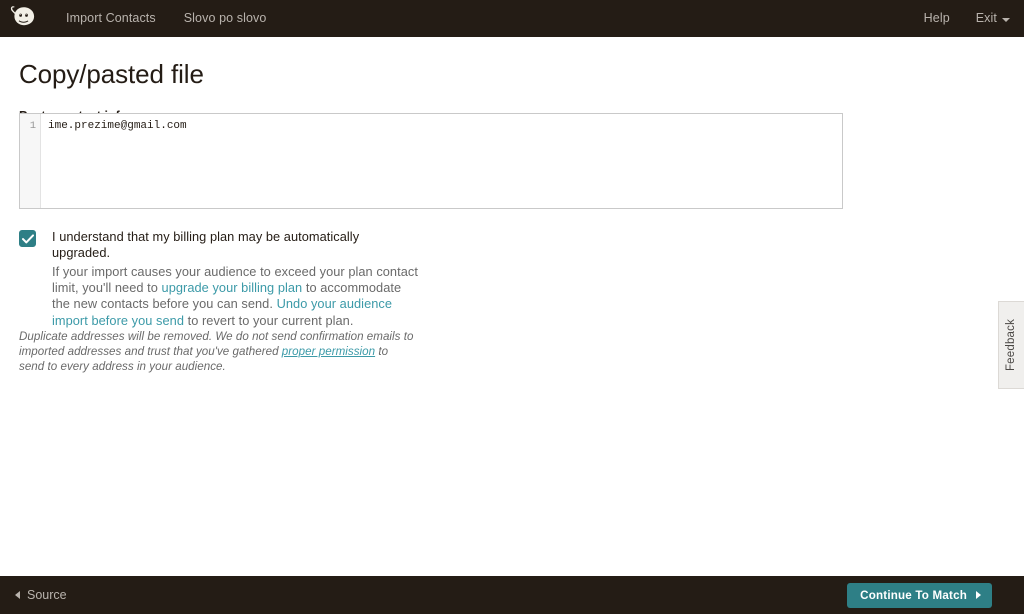 This screenshot has width=1024, height=614. What do you see at coordinates (512, 595) in the screenshot?
I see `bottom-action-bar: Source Continue To Match` at bounding box center [512, 595].